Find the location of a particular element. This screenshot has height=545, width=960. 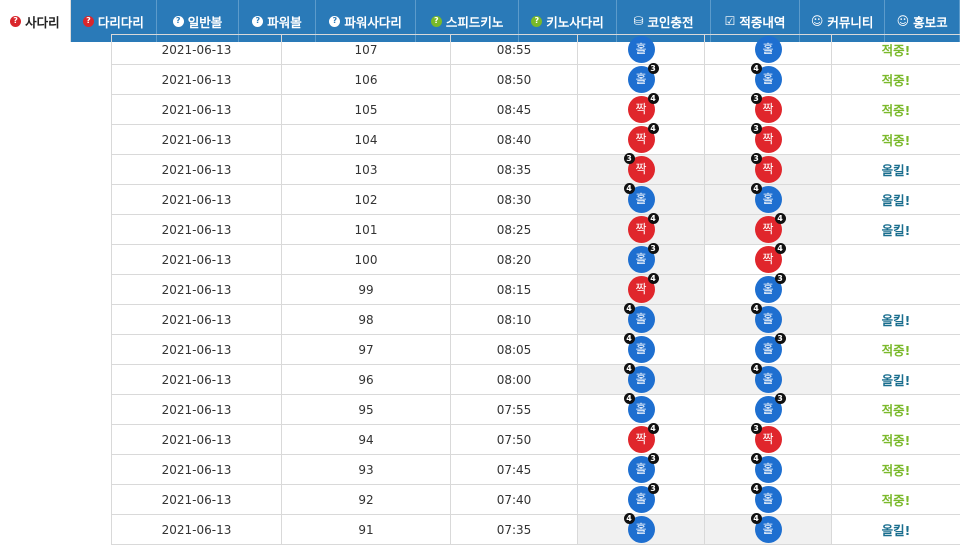

cell-time: 08:45 is located at coordinates (514, 110).